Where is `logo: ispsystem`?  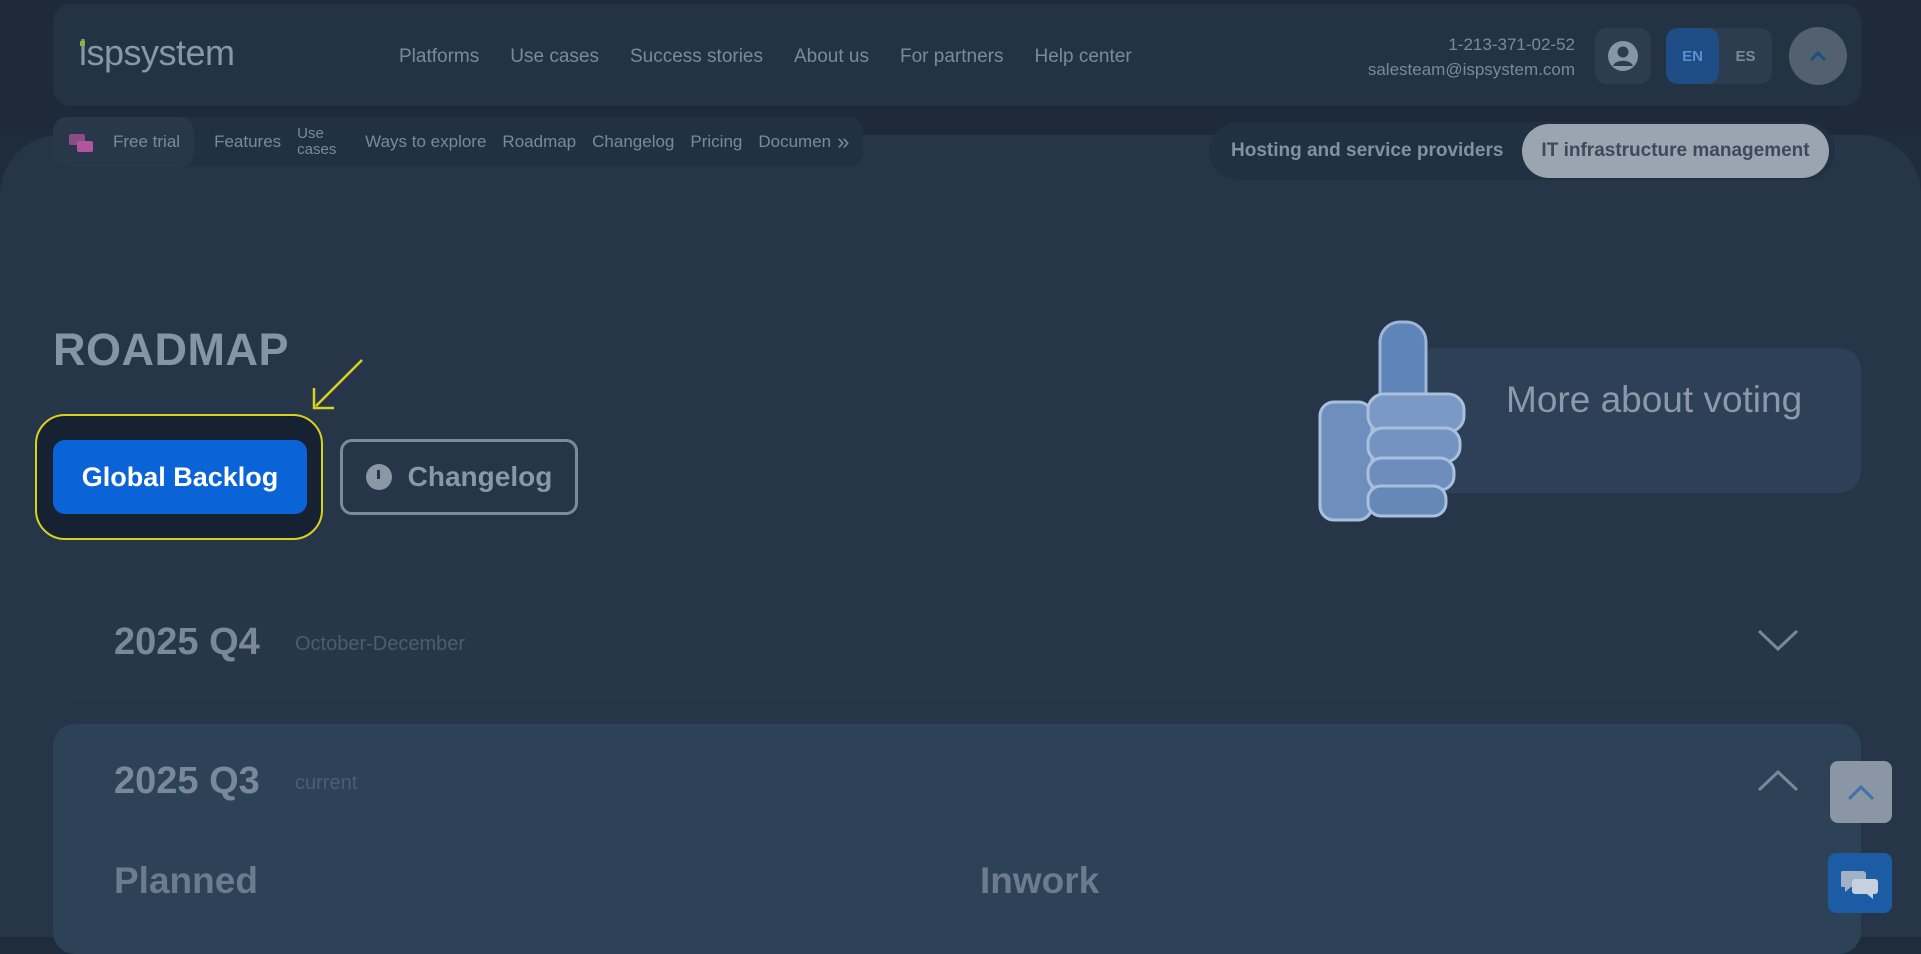 logo: ispsystem is located at coordinates (157, 53).